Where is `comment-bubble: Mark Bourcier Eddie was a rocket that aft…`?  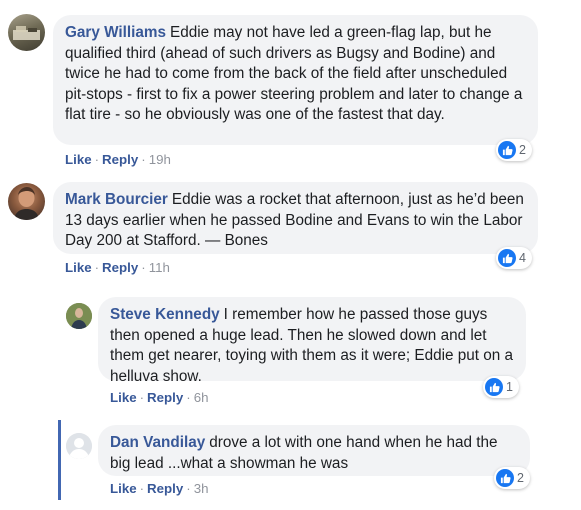 comment-bubble: Mark Bourcier Eddie was a rocket that aft… is located at coordinates (295, 218).